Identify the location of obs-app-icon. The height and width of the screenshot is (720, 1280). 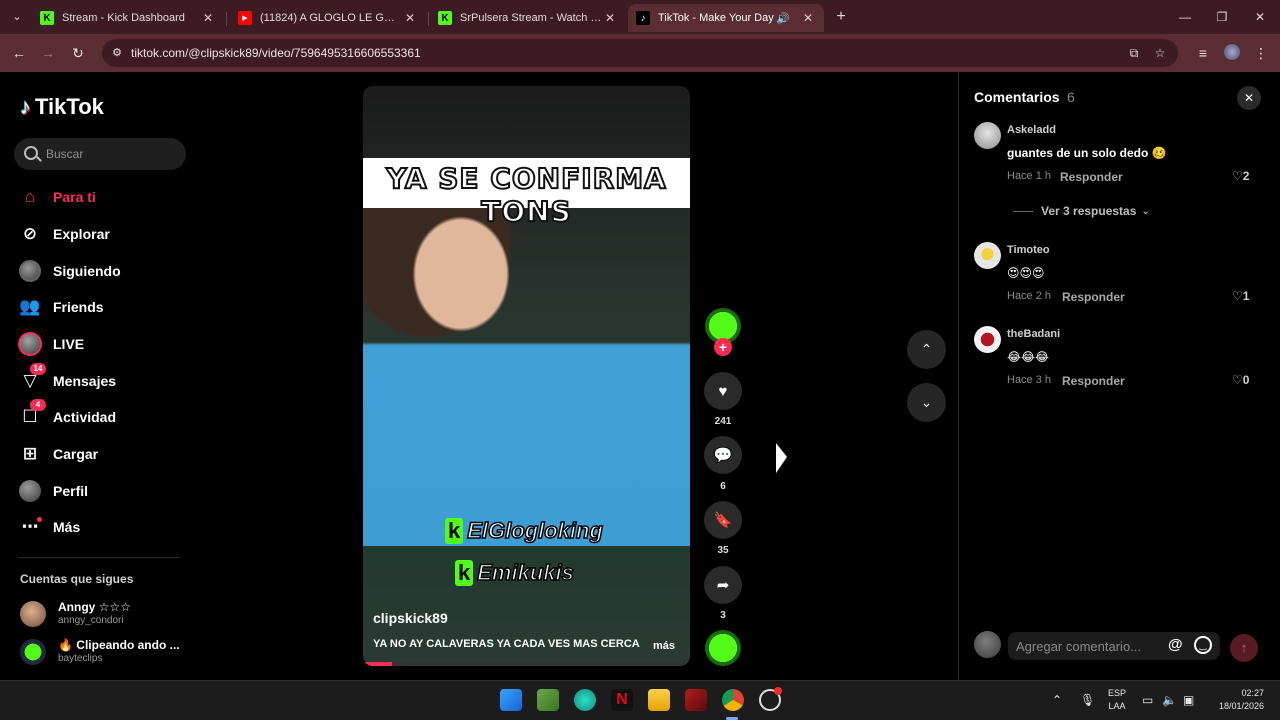
(585, 700).